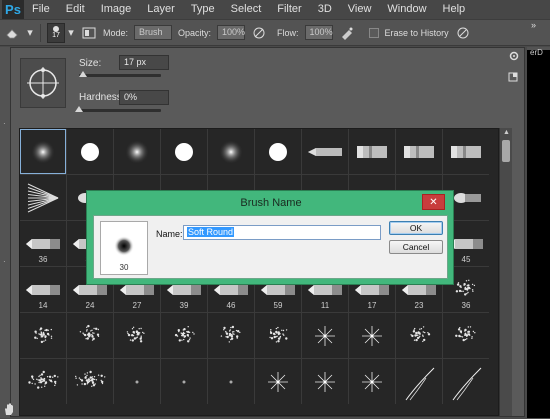 This screenshot has width=550, height=419. What do you see at coordinates (144, 62) in the screenshot?
I see `size-field: 17 px` at bounding box center [144, 62].